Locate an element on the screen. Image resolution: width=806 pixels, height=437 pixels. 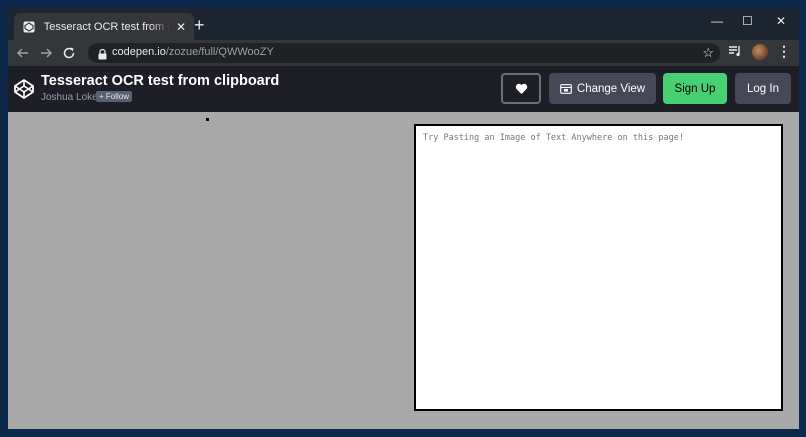
browser-toolbar: codepen.io/zozue/full/QWWooZY ☆ ⋮ is located at coordinates (403, 53).